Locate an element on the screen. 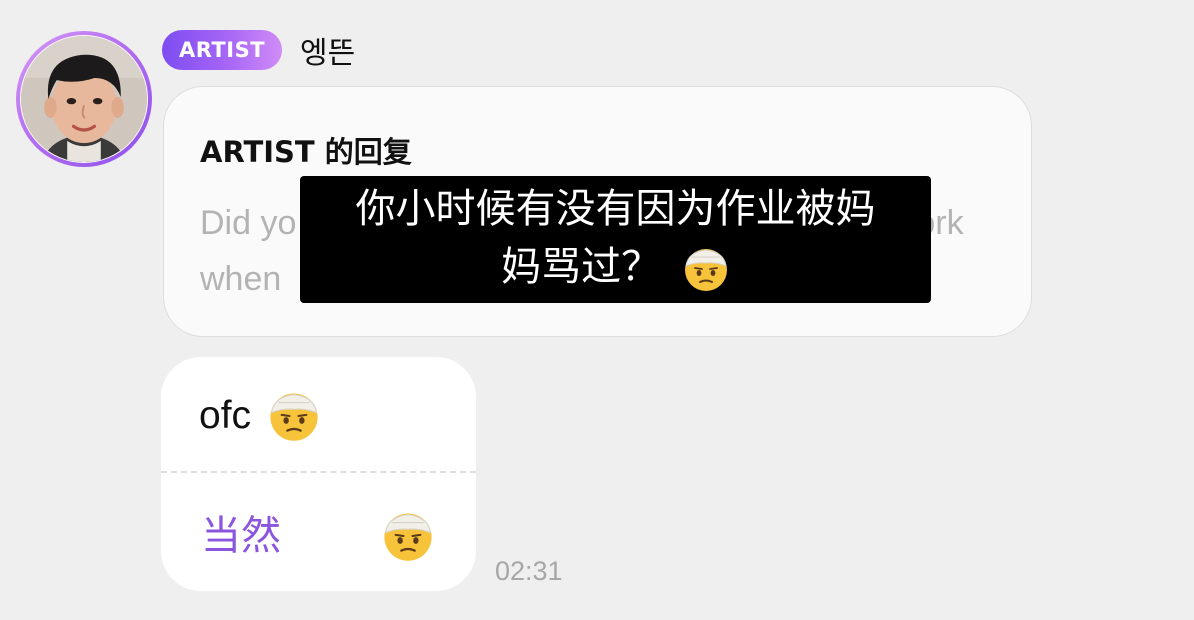 The width and height of the screenshot is (1194, 620). message-original: ofc is located at coordinates (260, 416).